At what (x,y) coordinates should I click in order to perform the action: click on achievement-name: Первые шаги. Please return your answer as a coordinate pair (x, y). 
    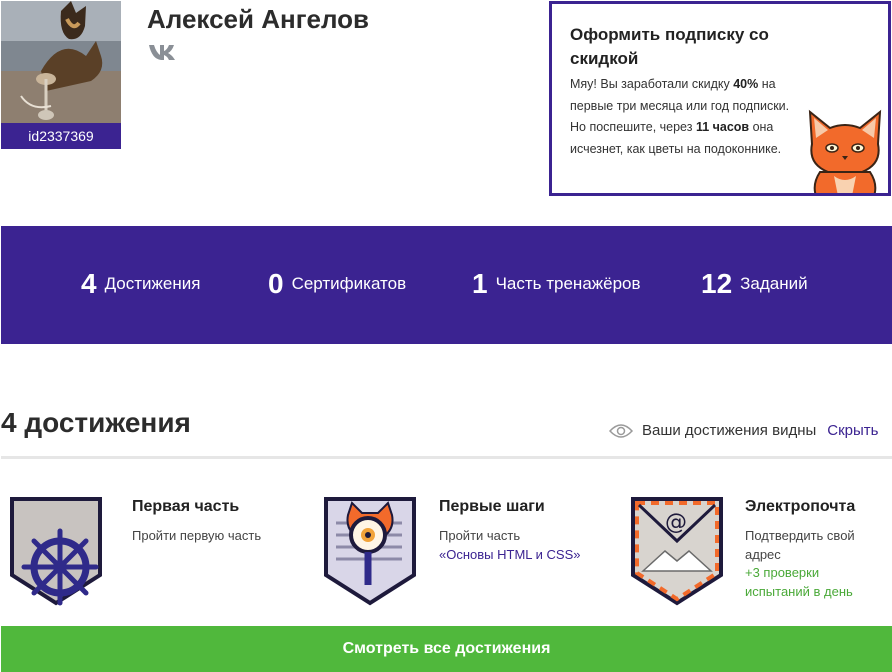
    Looking at the image, I should click on (492, 506).